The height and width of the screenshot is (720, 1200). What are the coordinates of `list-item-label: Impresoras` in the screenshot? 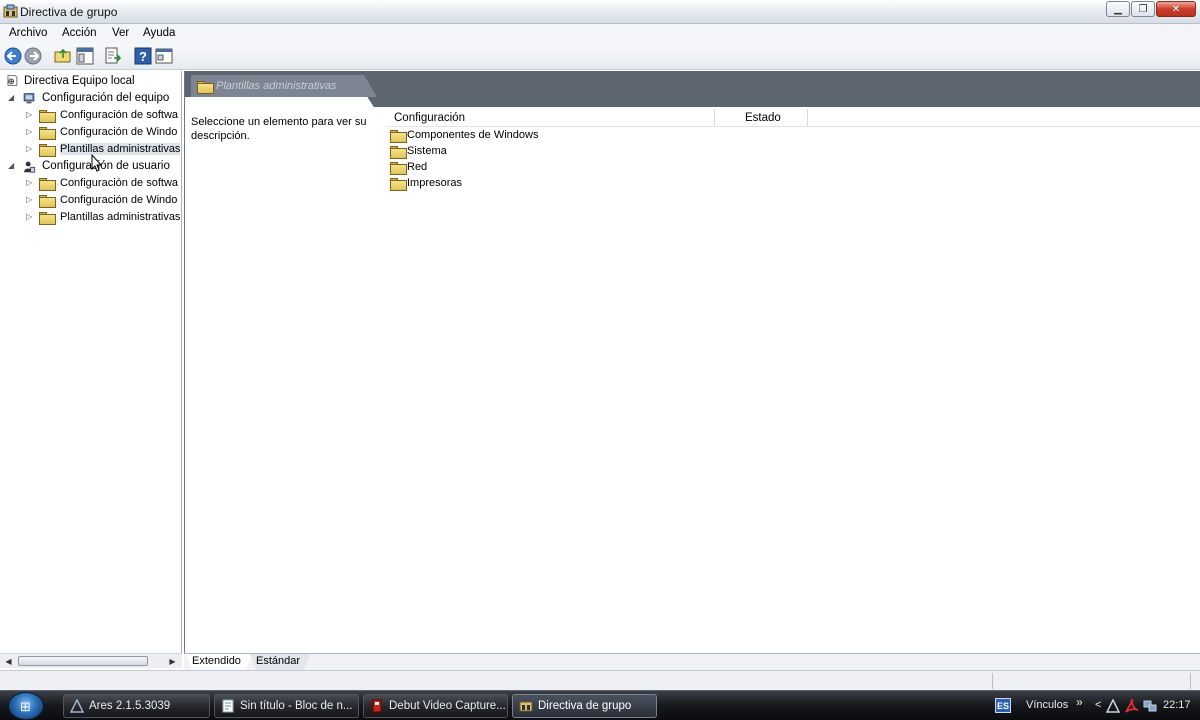 It's located at (435, 183).